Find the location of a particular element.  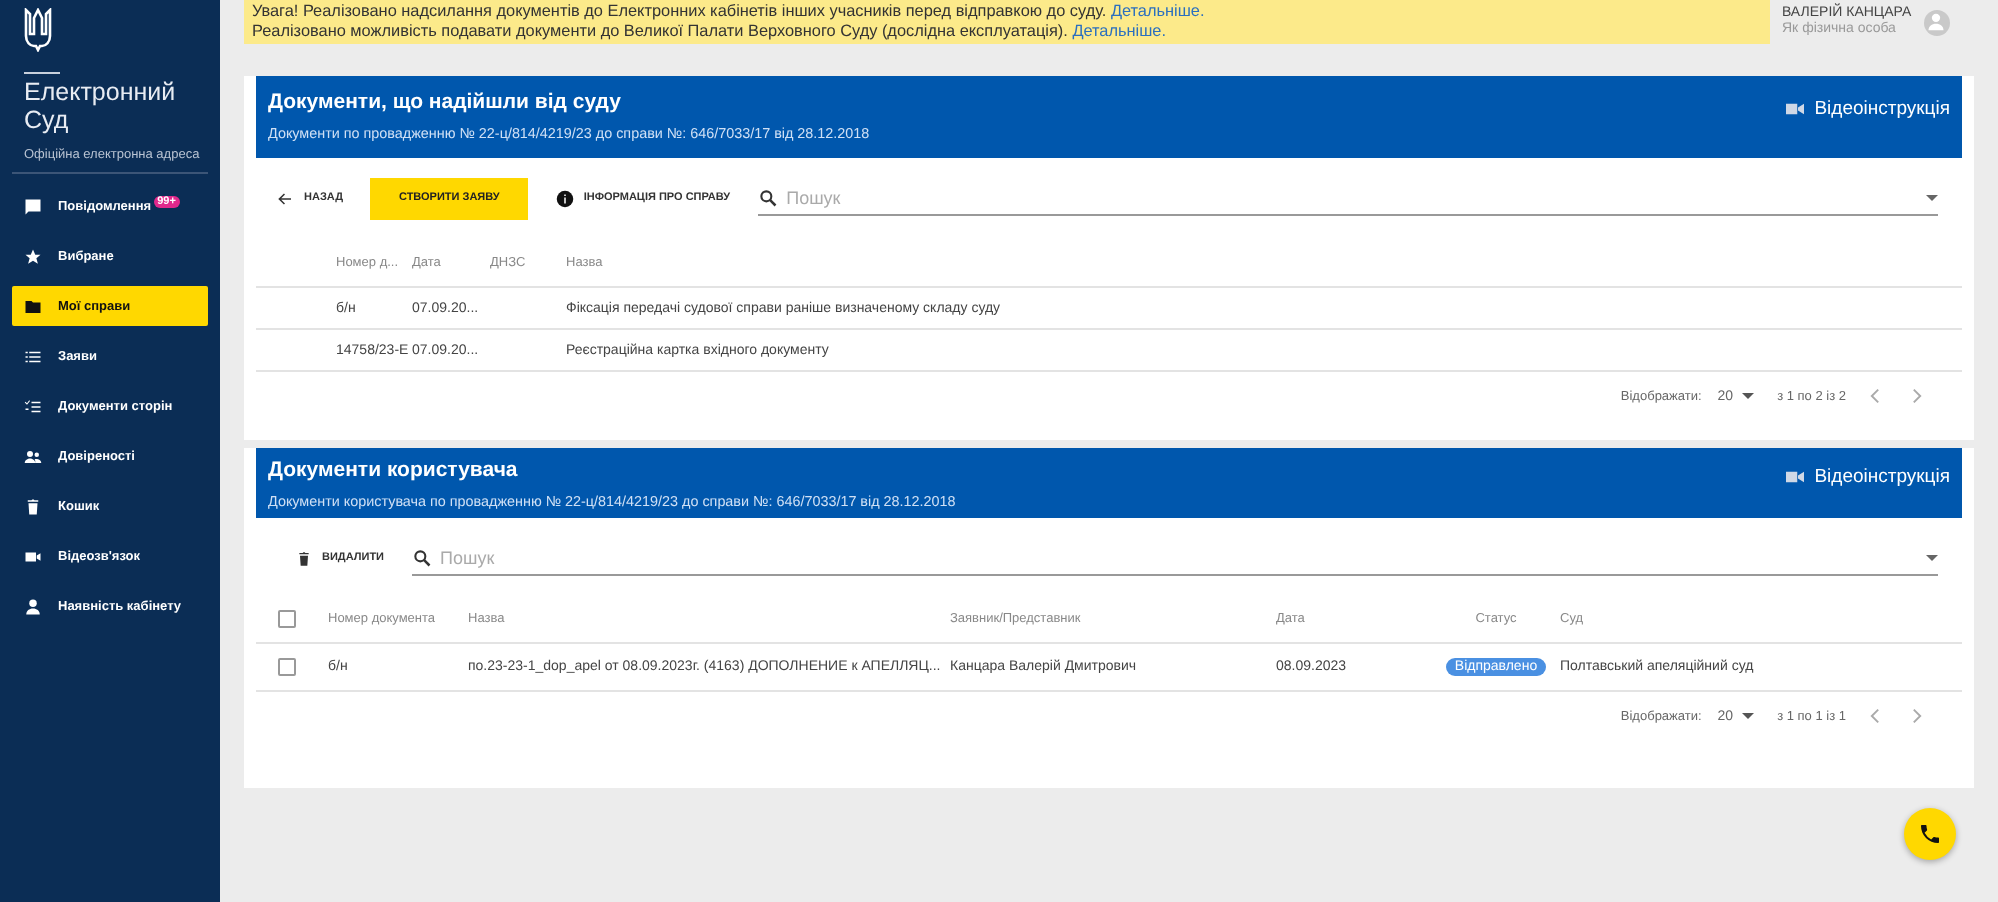

site-title: Електронний Суд is located at coordinates (100, 106).